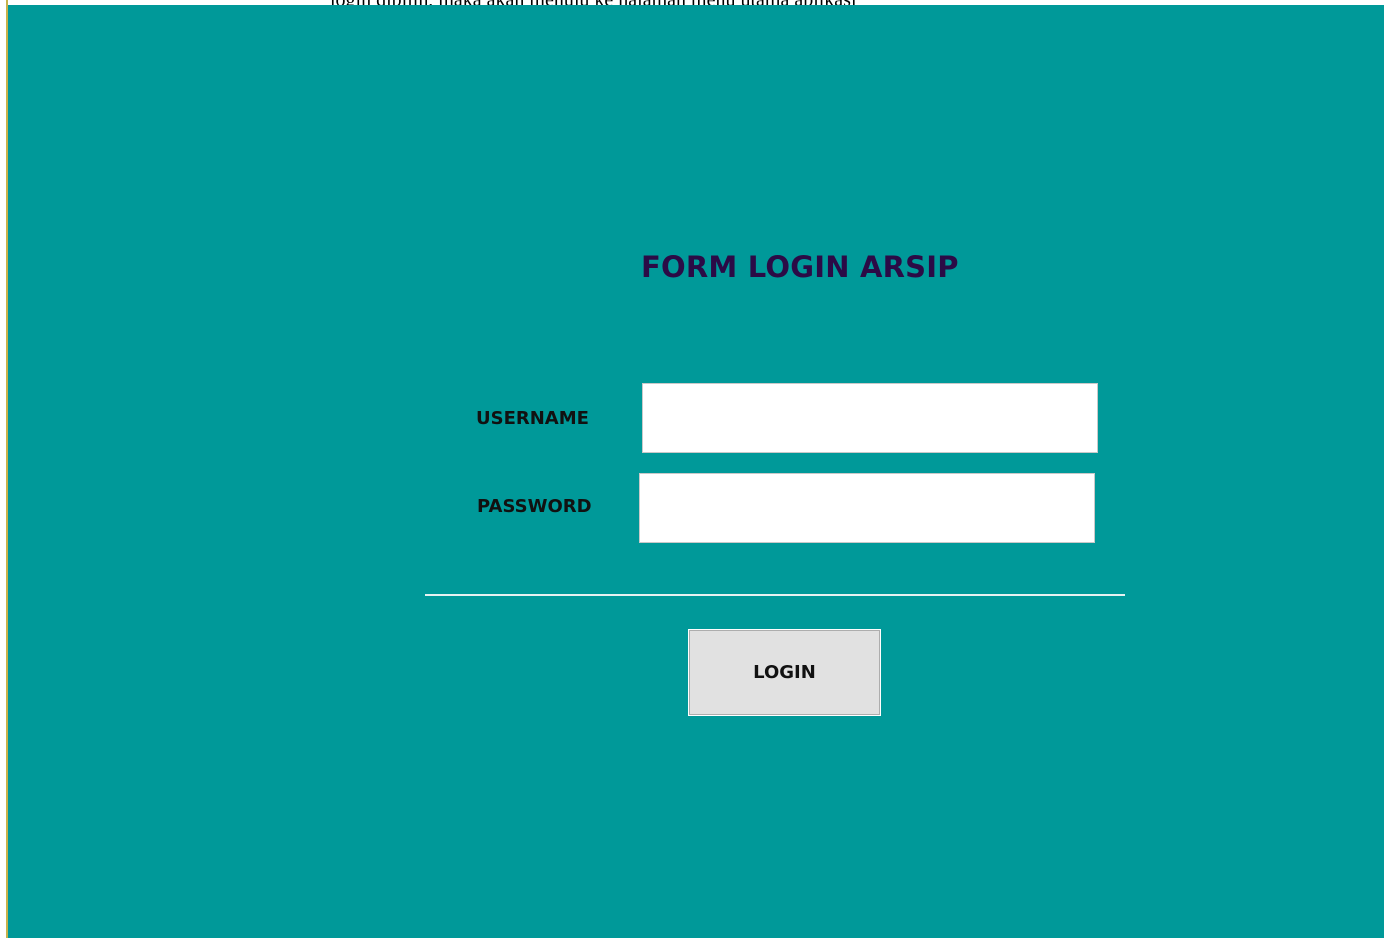 Image resolution: width=1384 pixels, height=938 pixels. I want to click on form-title: FORM LOGIN ARSIP, so click(800, 267).